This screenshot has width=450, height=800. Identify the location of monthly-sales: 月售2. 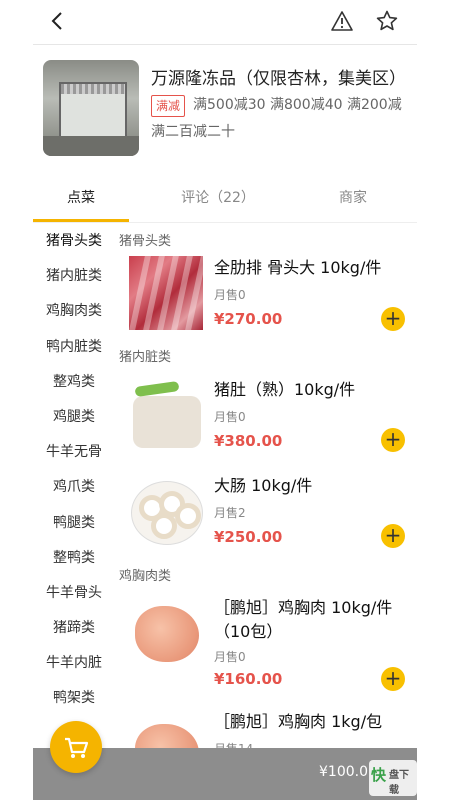
(230, 513).